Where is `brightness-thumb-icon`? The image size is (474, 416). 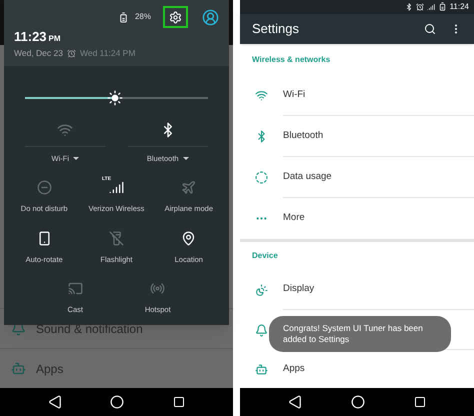
brightness-thumb-icon is located at coordinates (114, 98).